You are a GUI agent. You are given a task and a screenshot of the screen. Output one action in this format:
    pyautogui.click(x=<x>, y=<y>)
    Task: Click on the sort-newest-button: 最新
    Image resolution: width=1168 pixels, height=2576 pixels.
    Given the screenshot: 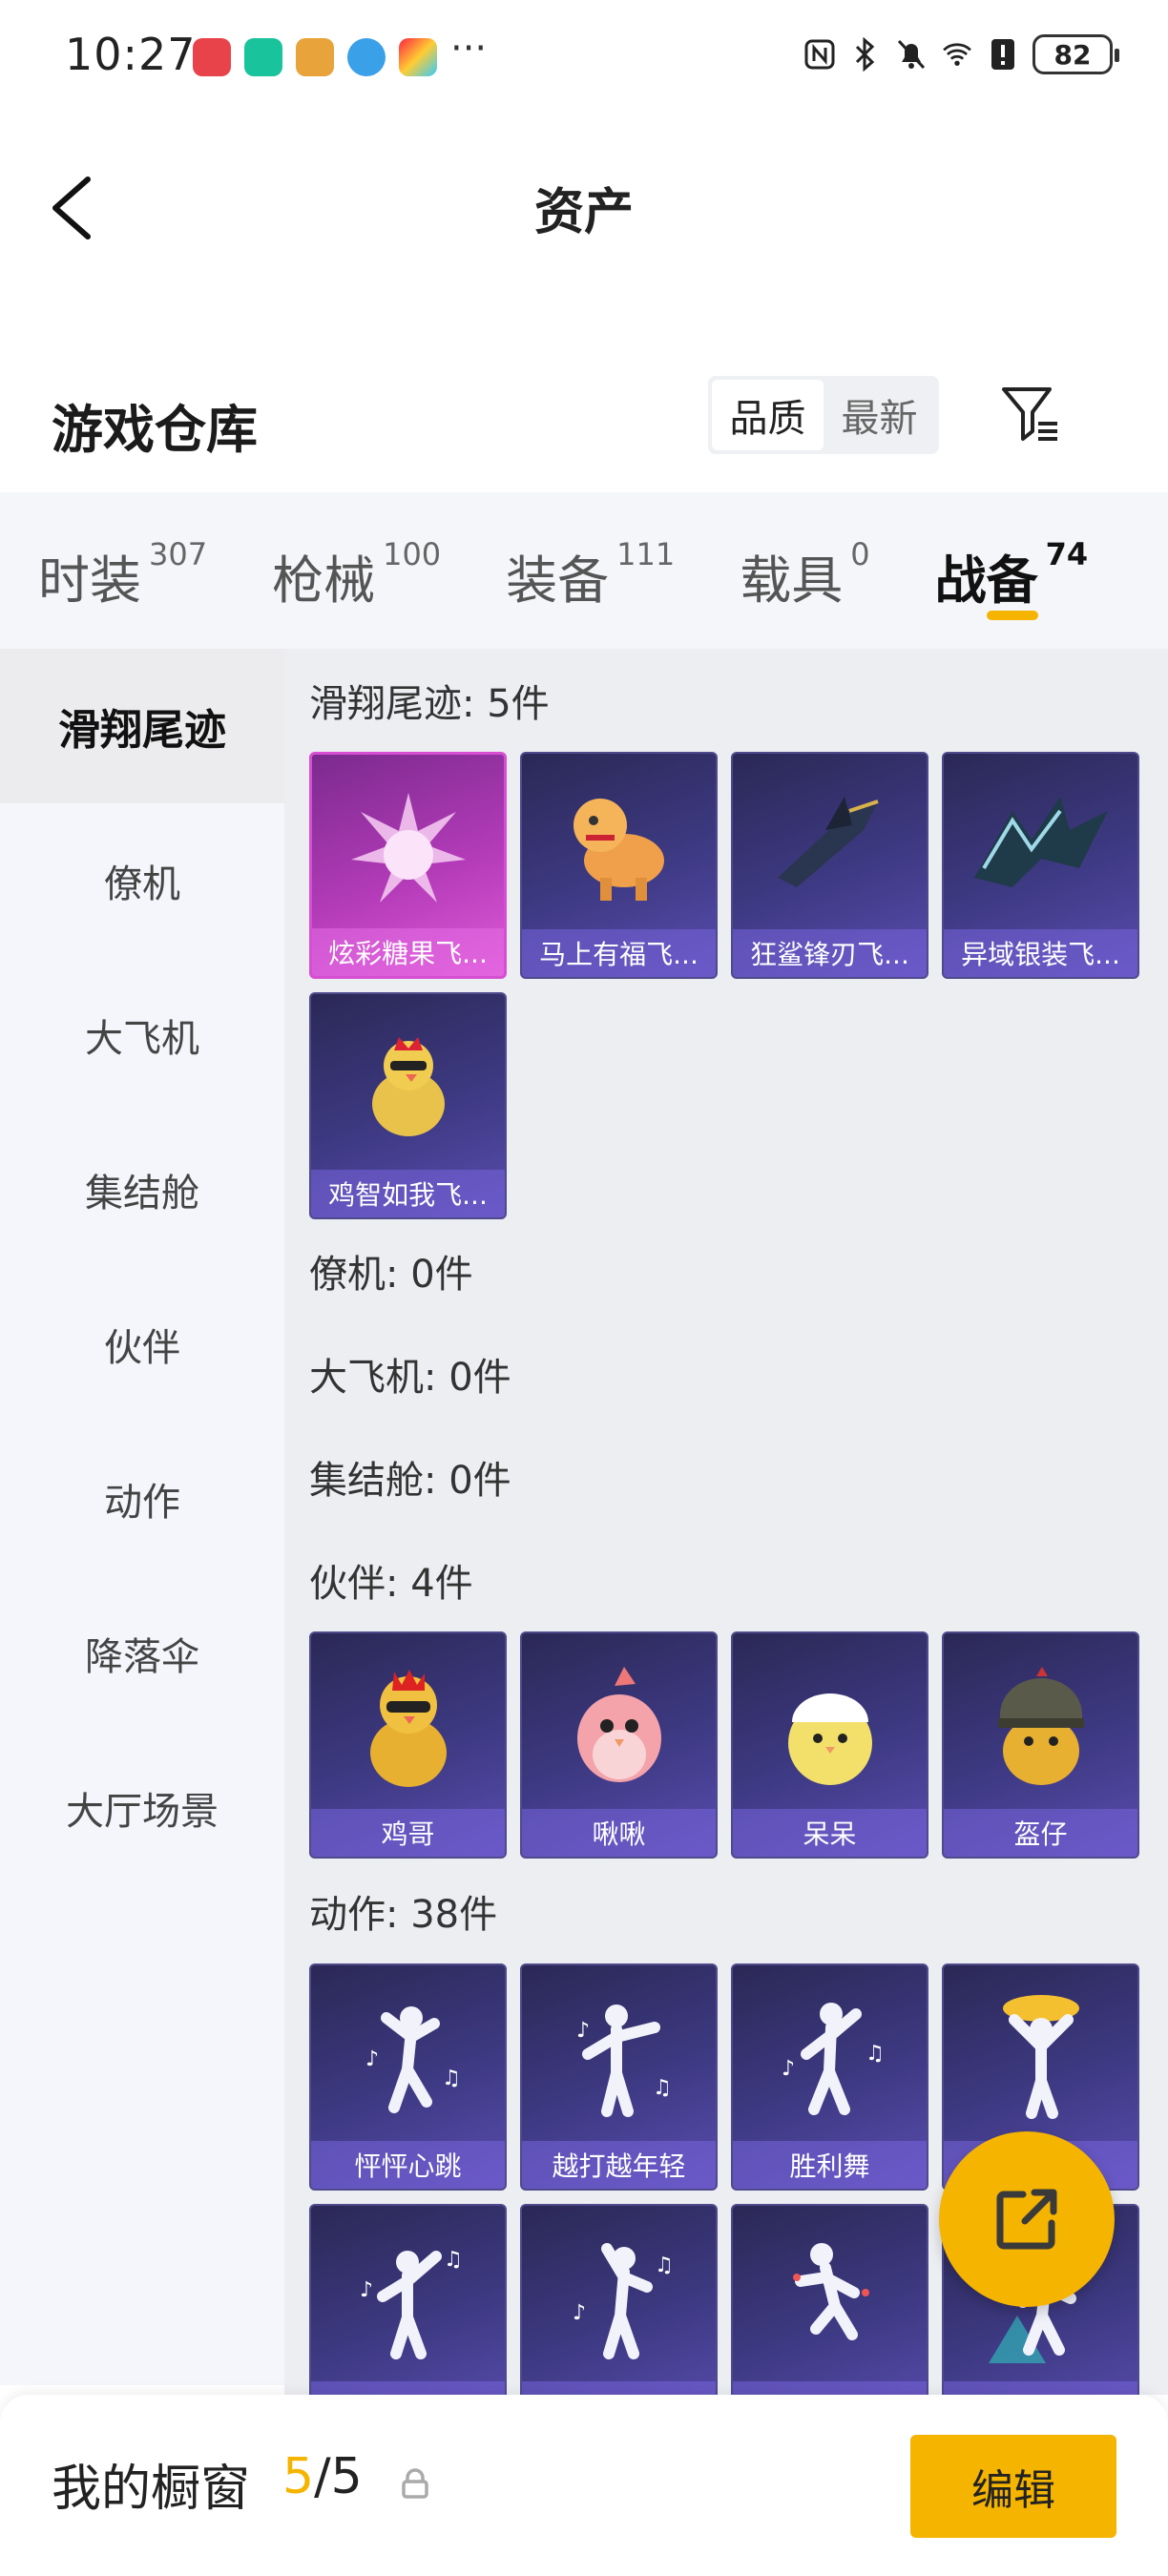 What is the action you would take?
    pyautogui.click(x=879, y=415)
    